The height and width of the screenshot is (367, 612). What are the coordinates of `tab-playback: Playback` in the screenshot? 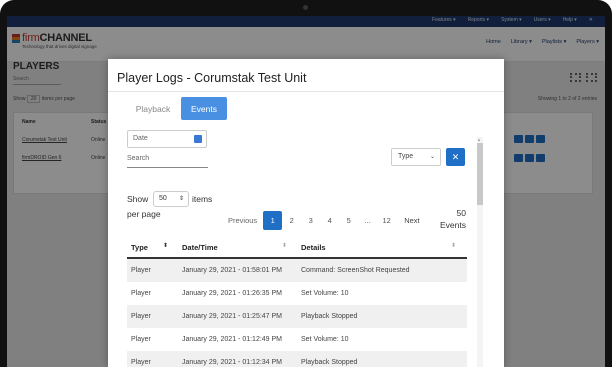 It's located at (153, 108).